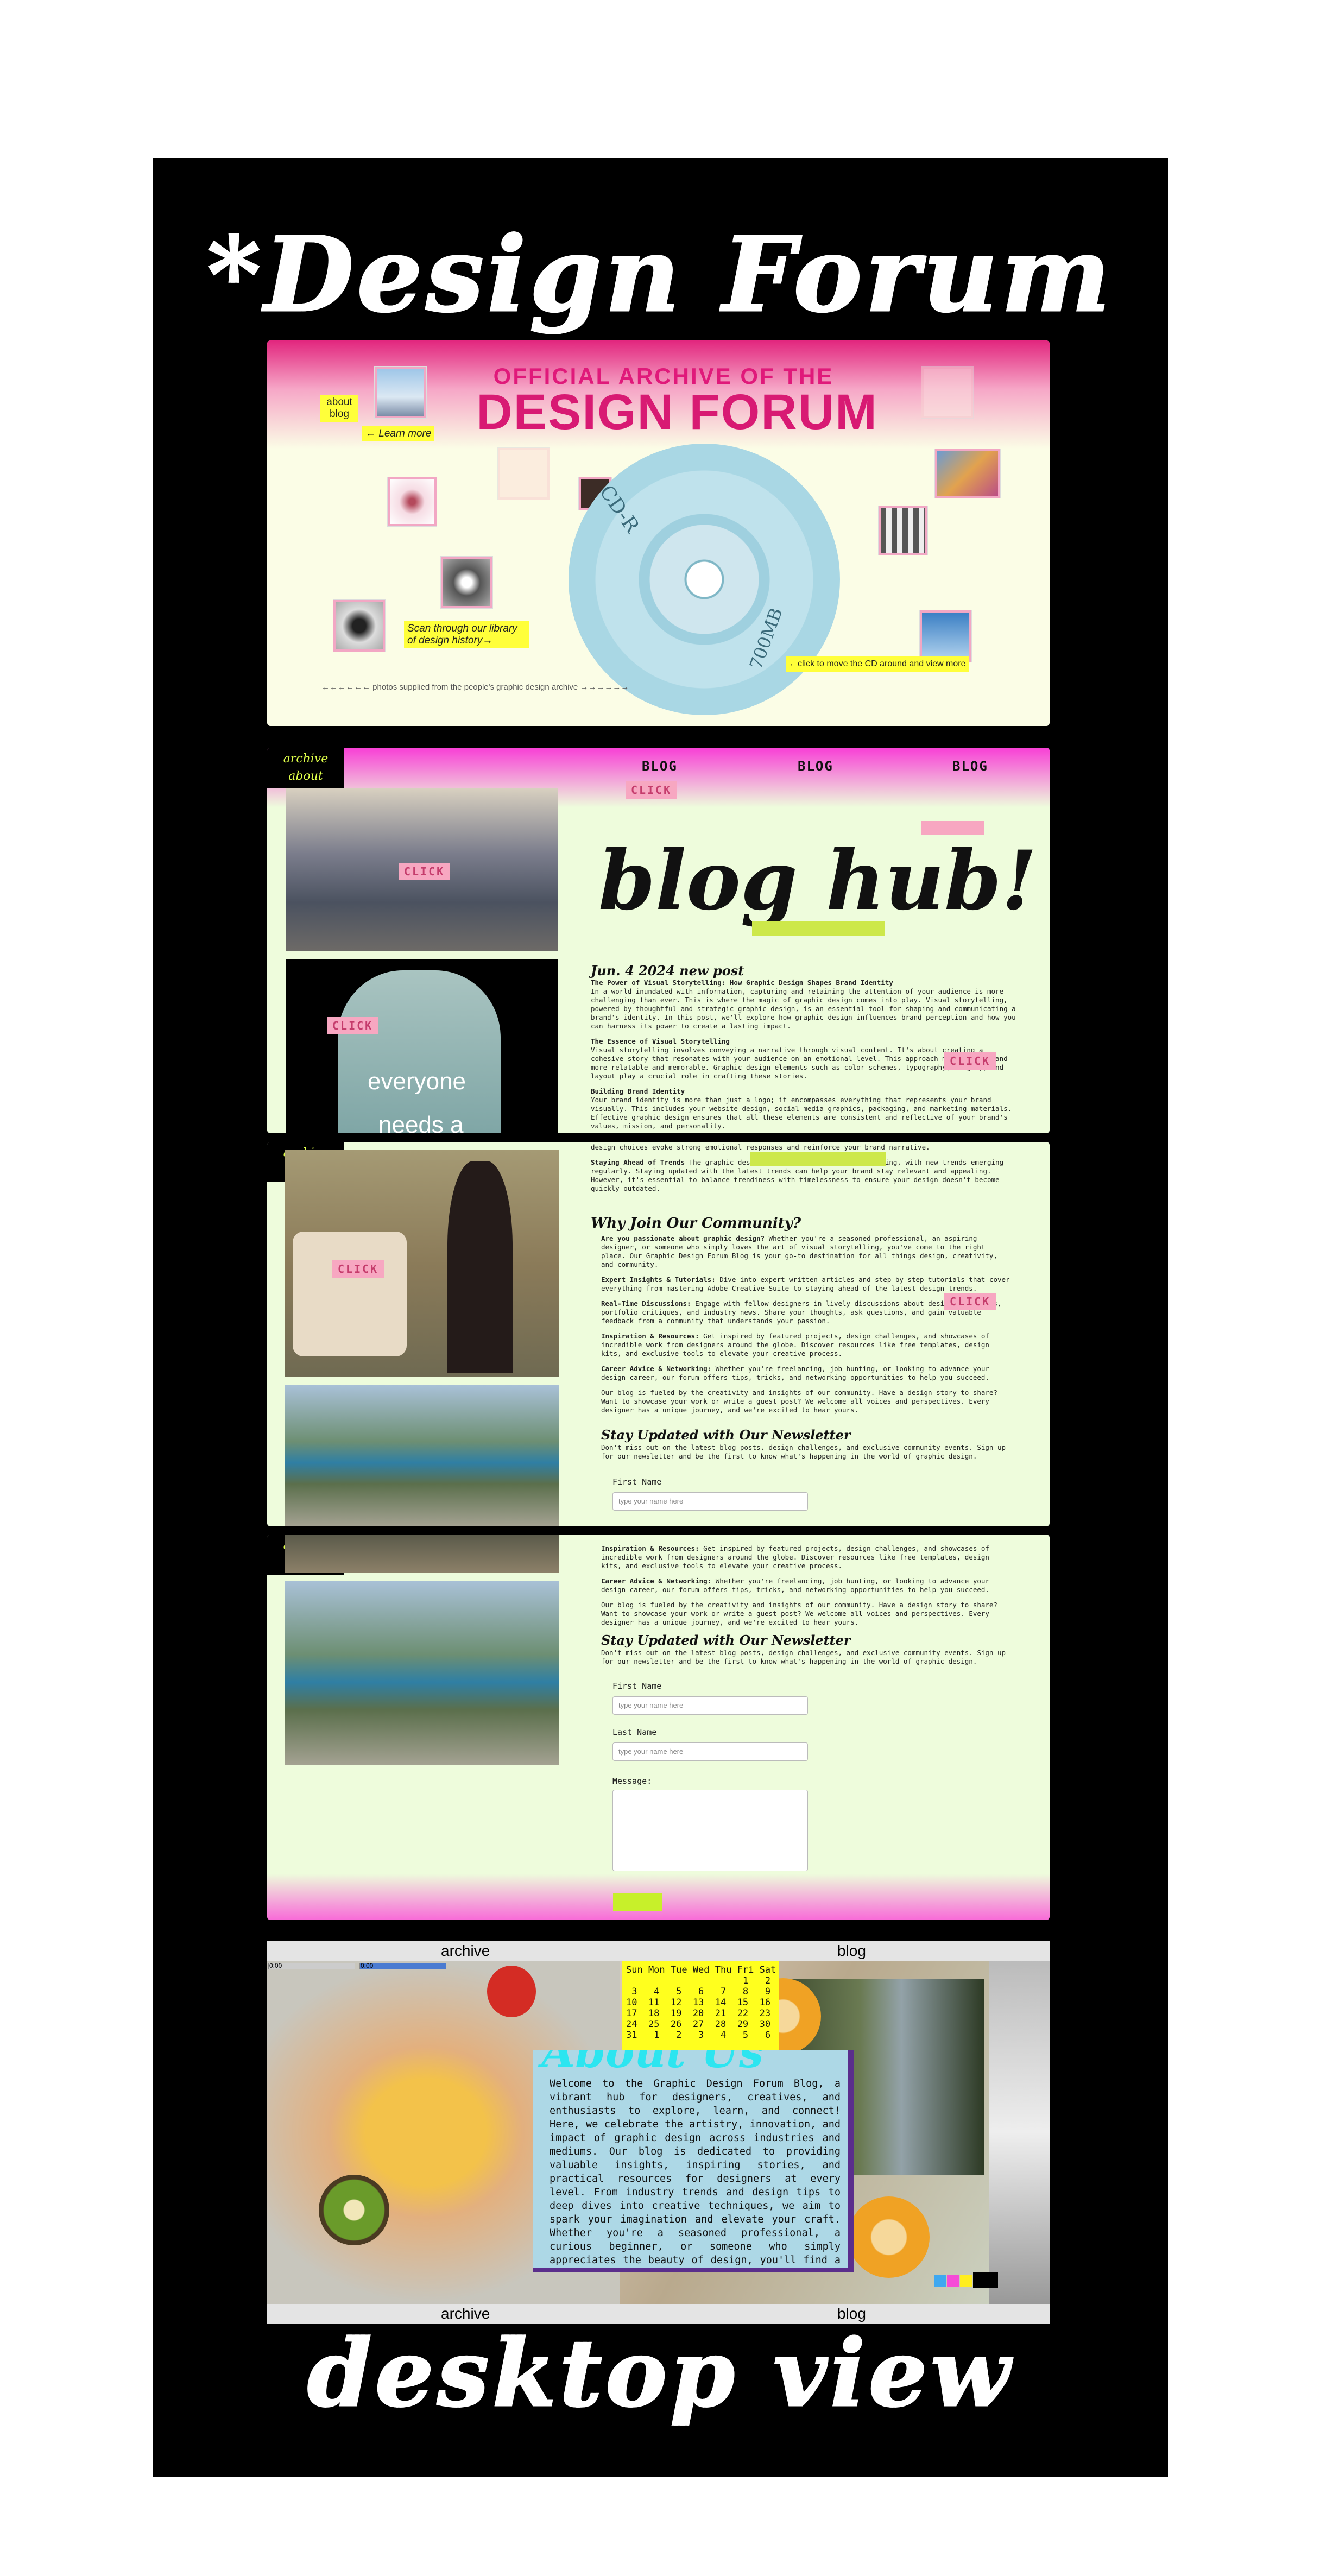  What do you see at coordinates (646, 1304) in the screenshot?
I see `item-title: Real-Time Discussions:` at bounding box center [646, 1304].